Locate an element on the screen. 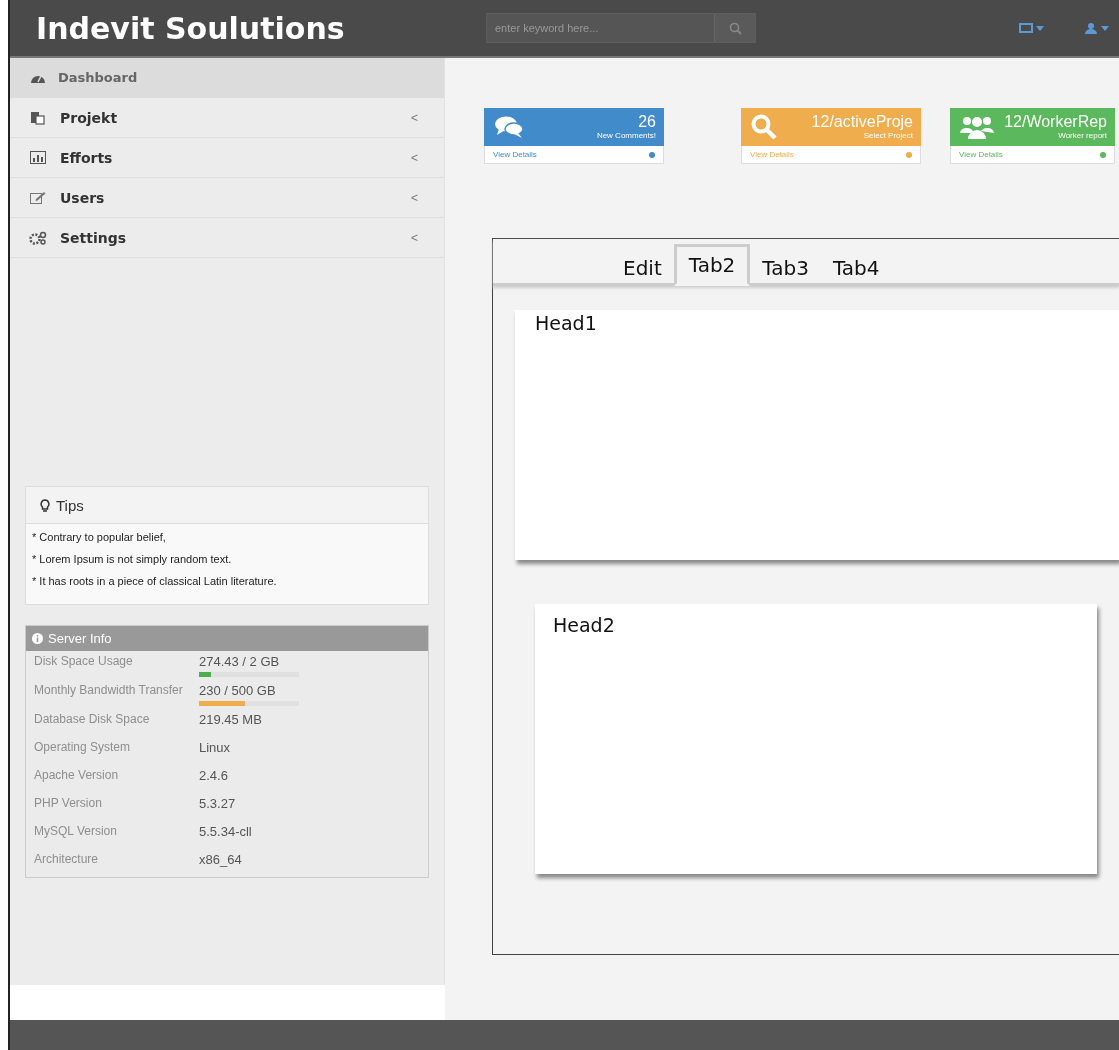  documents-icon is located at coordinates (38, 117).